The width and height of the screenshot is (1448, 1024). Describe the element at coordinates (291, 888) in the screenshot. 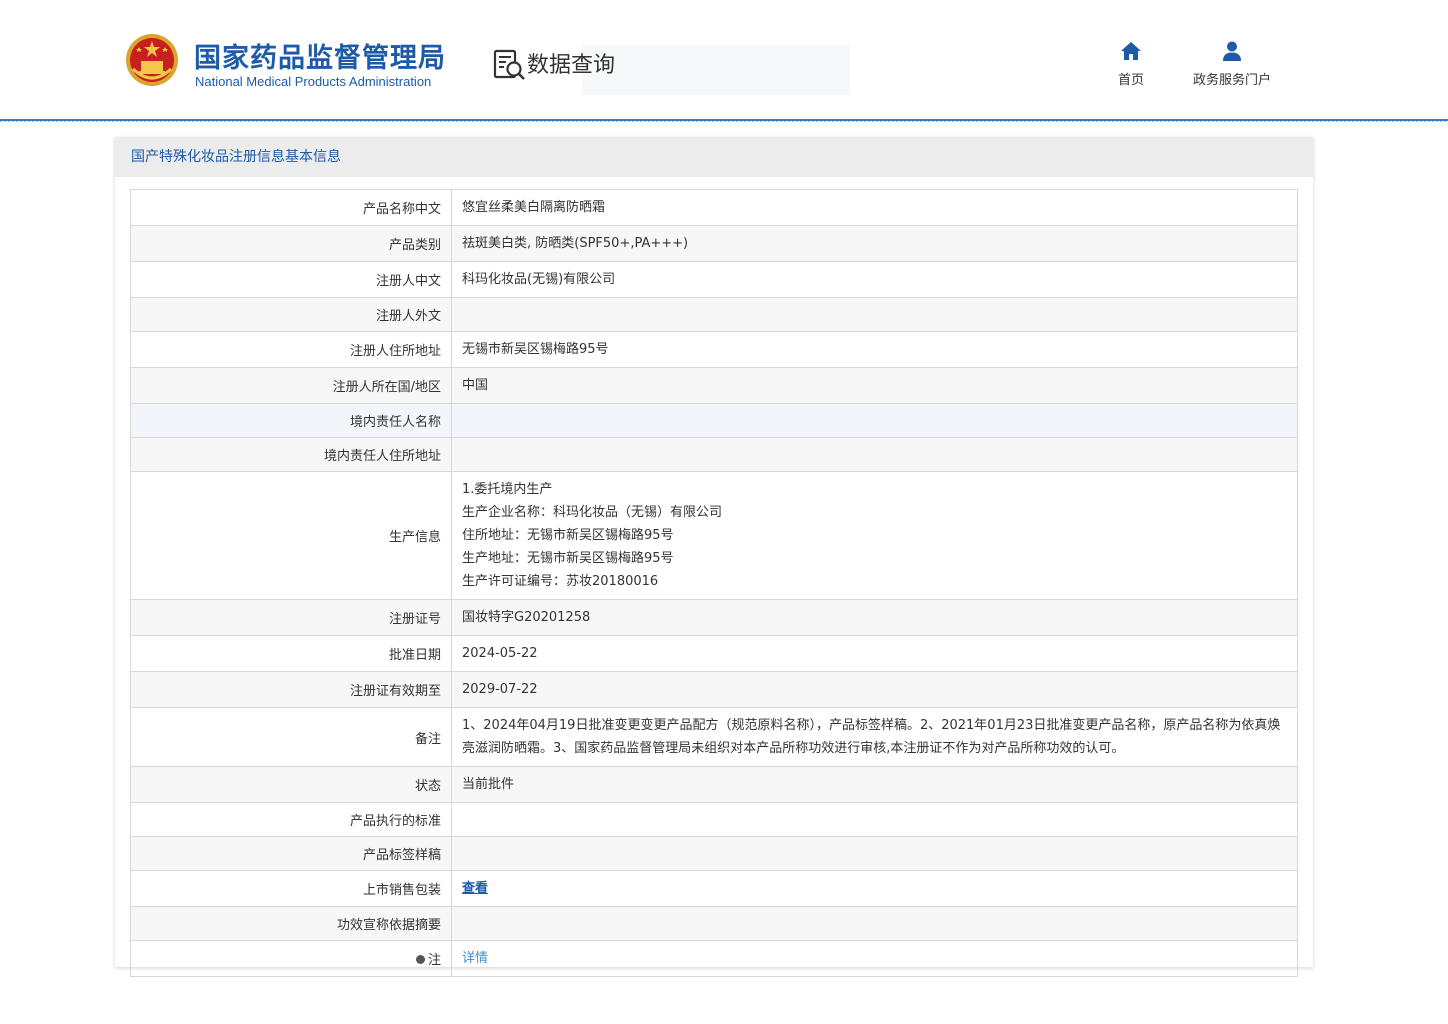

I see `row-key: 上市销售包装` at that location.